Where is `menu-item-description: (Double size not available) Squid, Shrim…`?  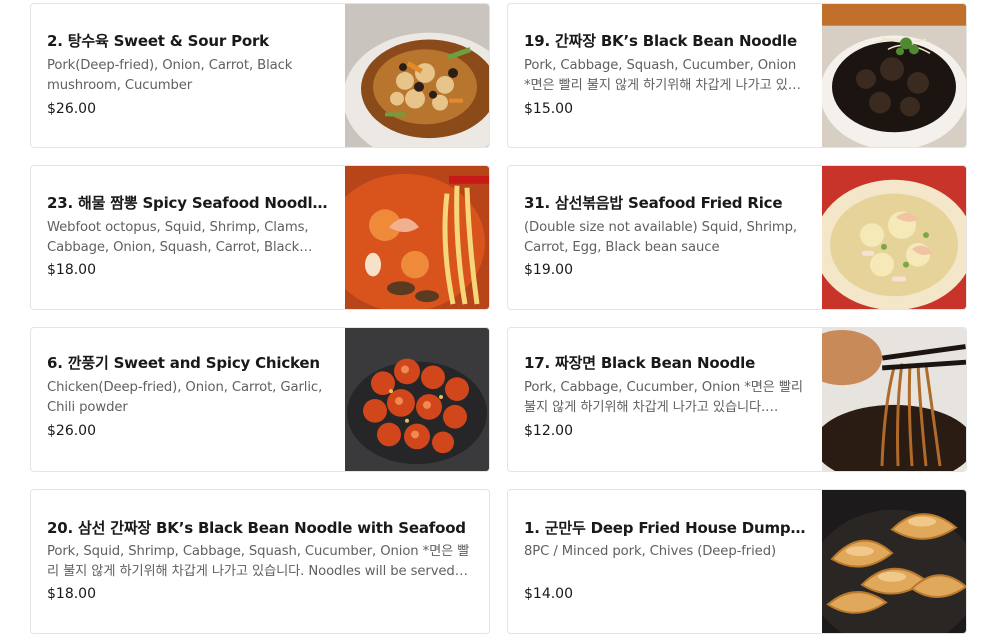 menu-item-description: (Double size not available) Squid, Shrim… is located at coordinates (661, 237).